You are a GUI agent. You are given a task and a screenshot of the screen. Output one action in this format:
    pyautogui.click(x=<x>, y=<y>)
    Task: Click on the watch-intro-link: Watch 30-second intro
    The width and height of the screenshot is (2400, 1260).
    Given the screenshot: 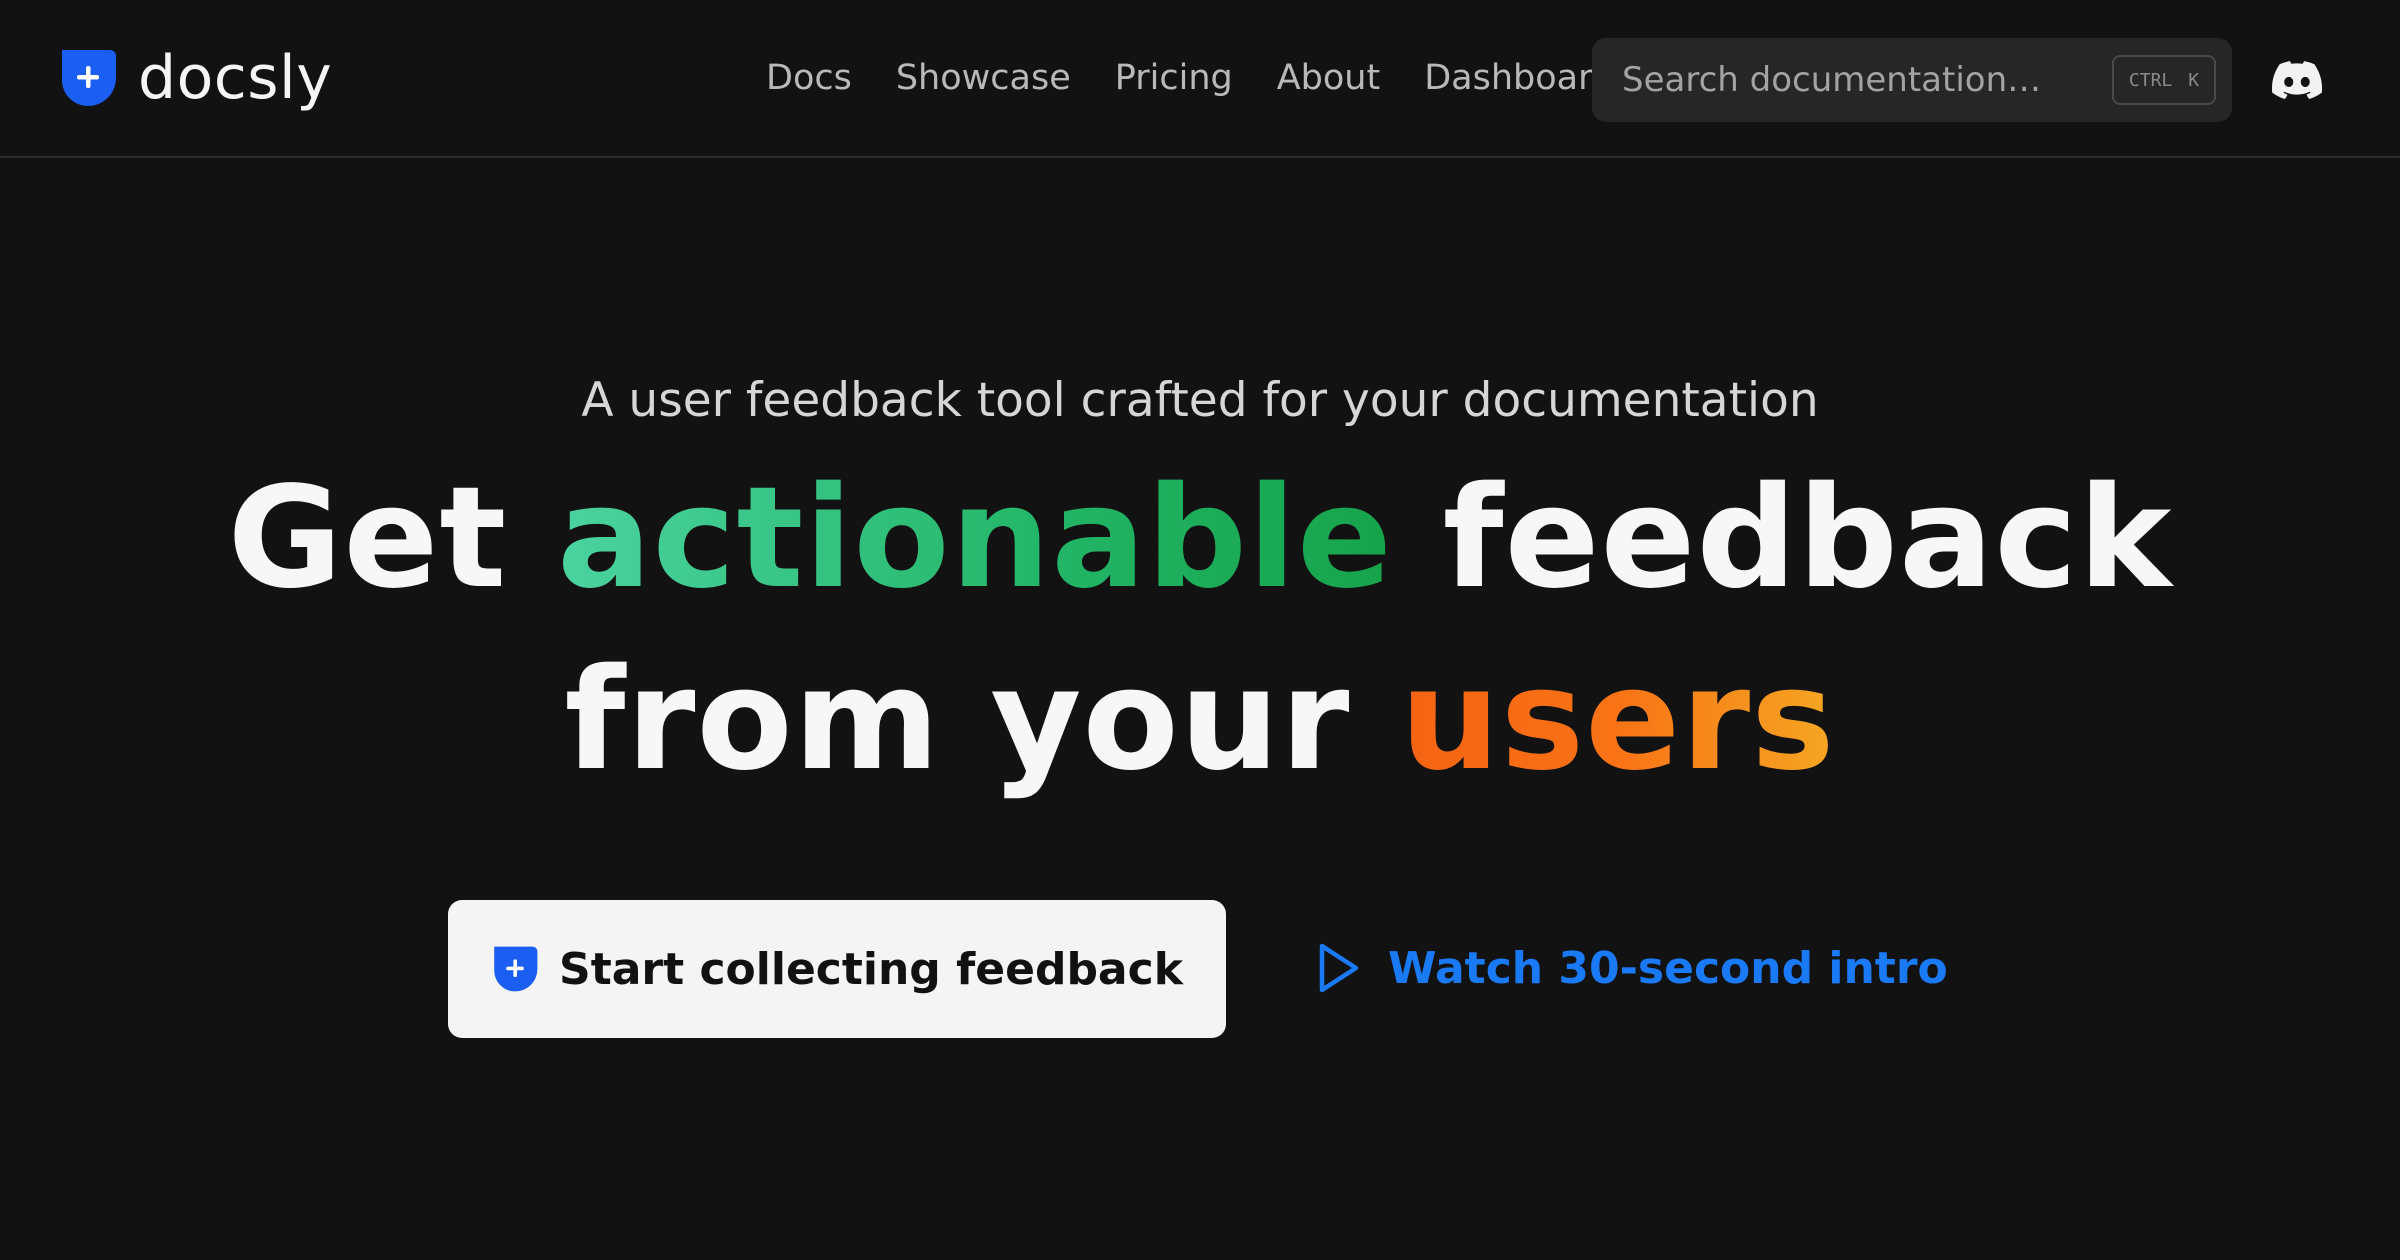 What is the action you would take?
    pyautogui.click(x=1632, y=968)
    